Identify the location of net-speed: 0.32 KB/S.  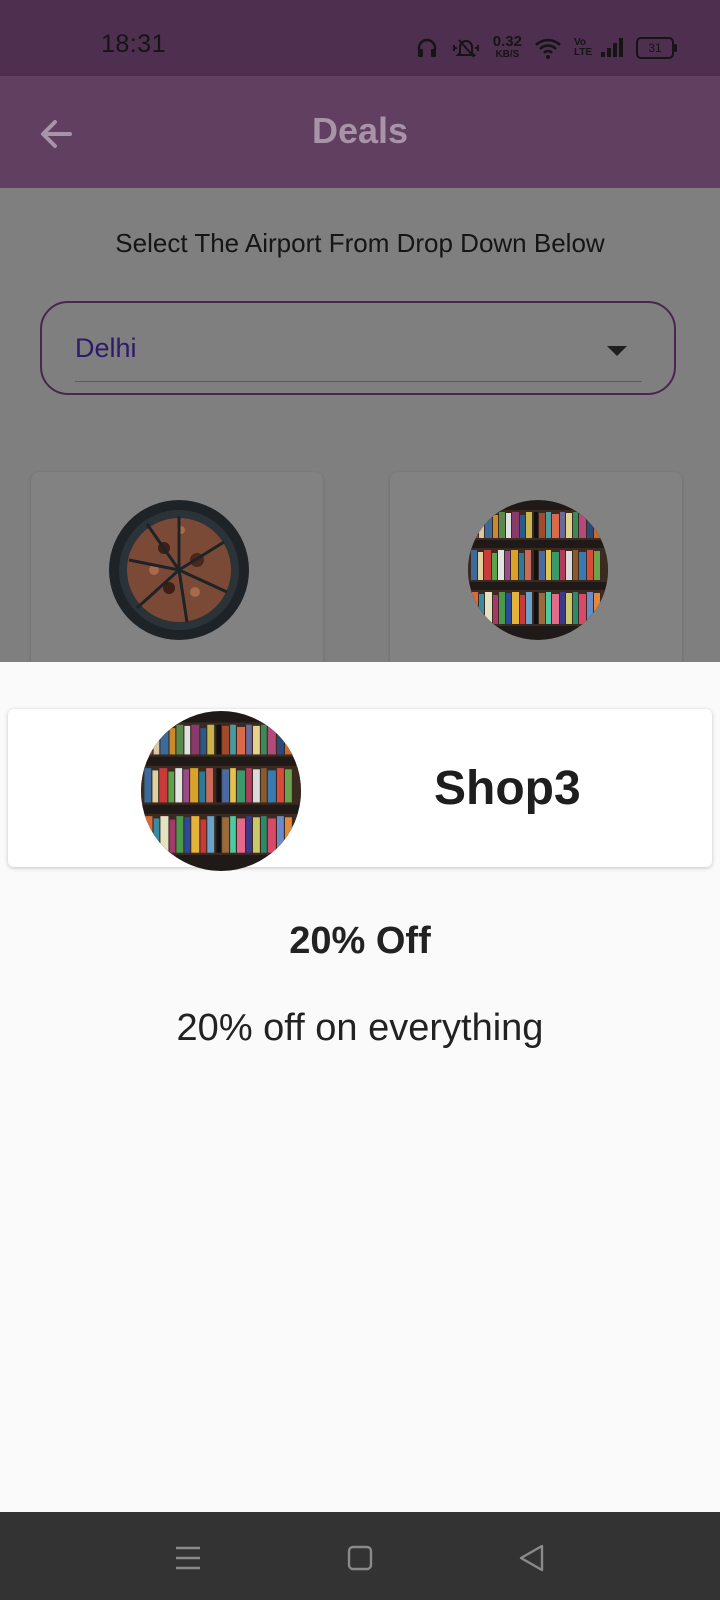
(507, 47).